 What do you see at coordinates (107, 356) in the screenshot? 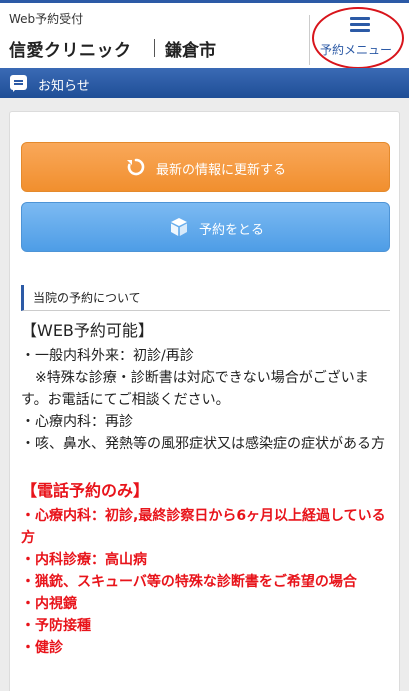
I see `web-line: ・一般内科外来：初診/再診` at bounding box center [107, 356].